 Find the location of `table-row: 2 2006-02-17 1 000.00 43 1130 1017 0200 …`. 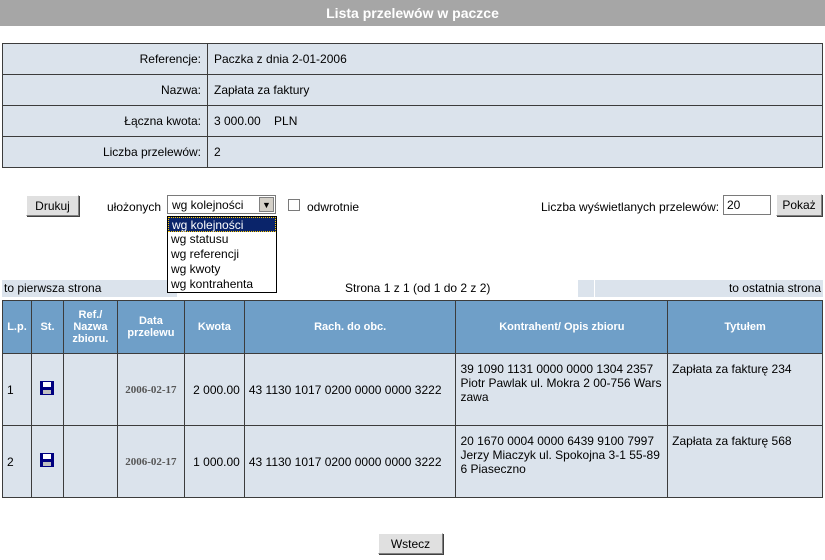

table-row: 2 2006-02-17 1 000.00 43 1130 1017 0200 … is located at coordinates (412, 461).